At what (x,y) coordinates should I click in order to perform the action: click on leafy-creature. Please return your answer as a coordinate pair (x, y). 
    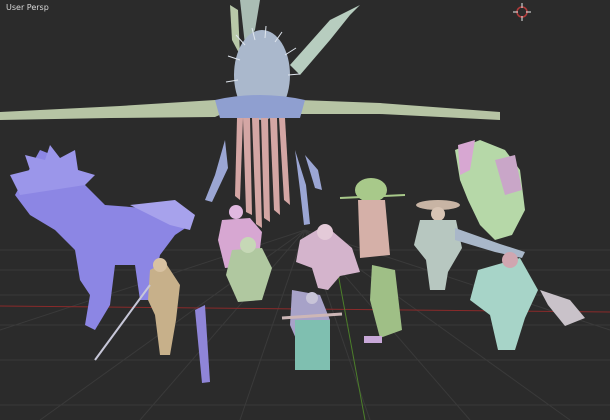
    Looking at the image, I should click on (490, 190).